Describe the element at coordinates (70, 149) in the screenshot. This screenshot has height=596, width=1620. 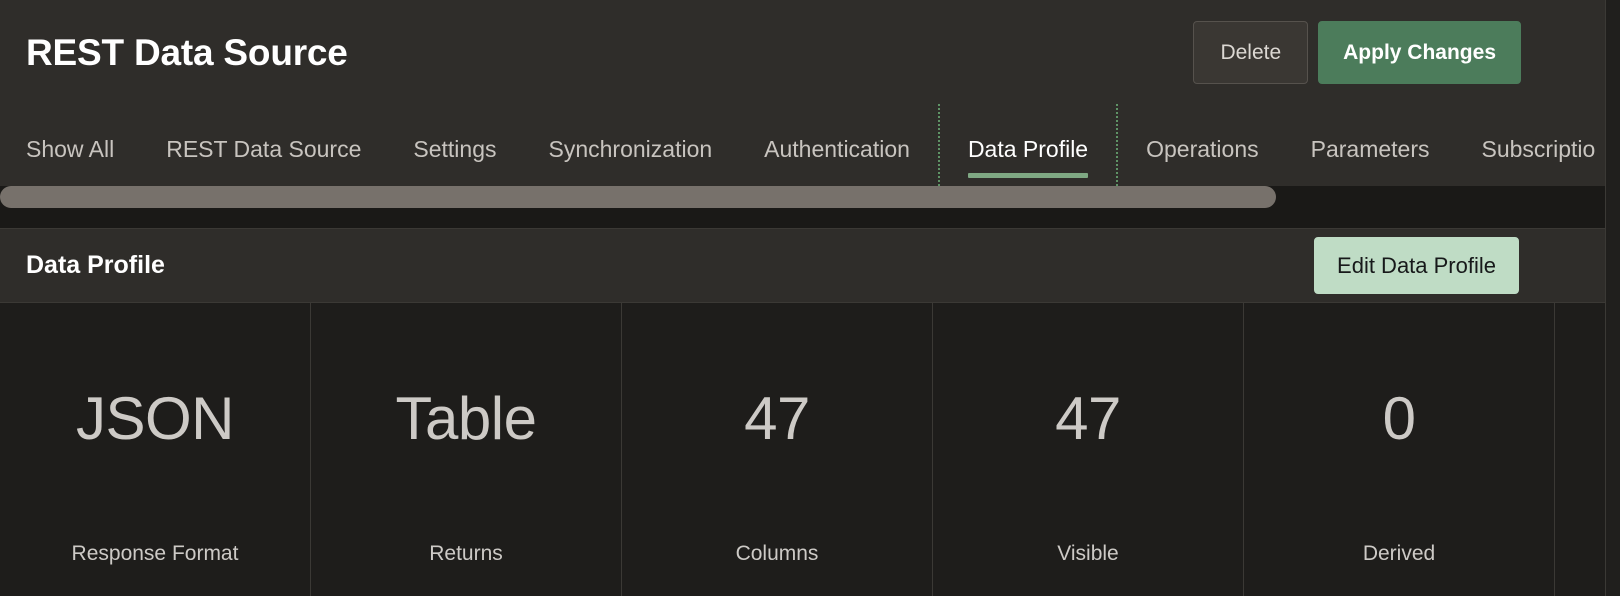
I see `tab-label: Show All` at that location.